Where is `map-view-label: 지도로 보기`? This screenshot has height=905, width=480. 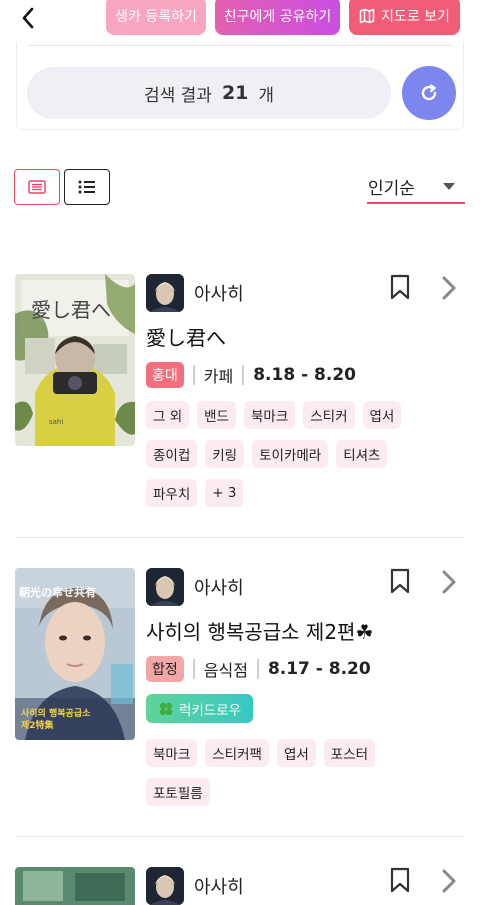 map-view-label: 지도로 보기 is located at coordinates (415, 16).